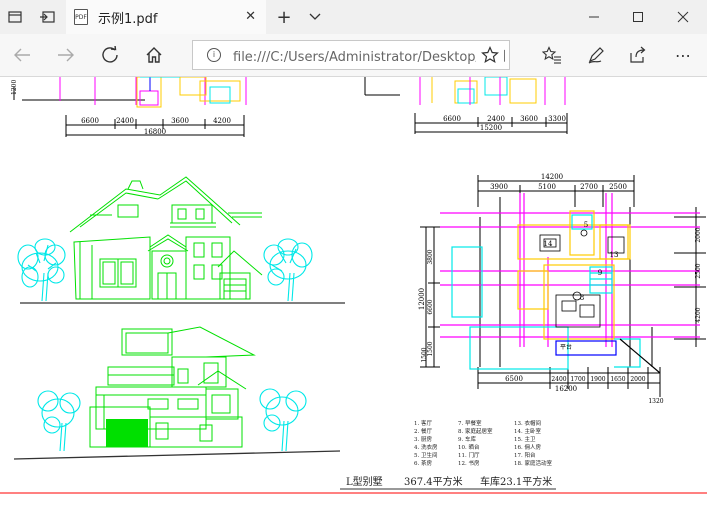  I want to click on dim-text: 1650, so click(617, 379).